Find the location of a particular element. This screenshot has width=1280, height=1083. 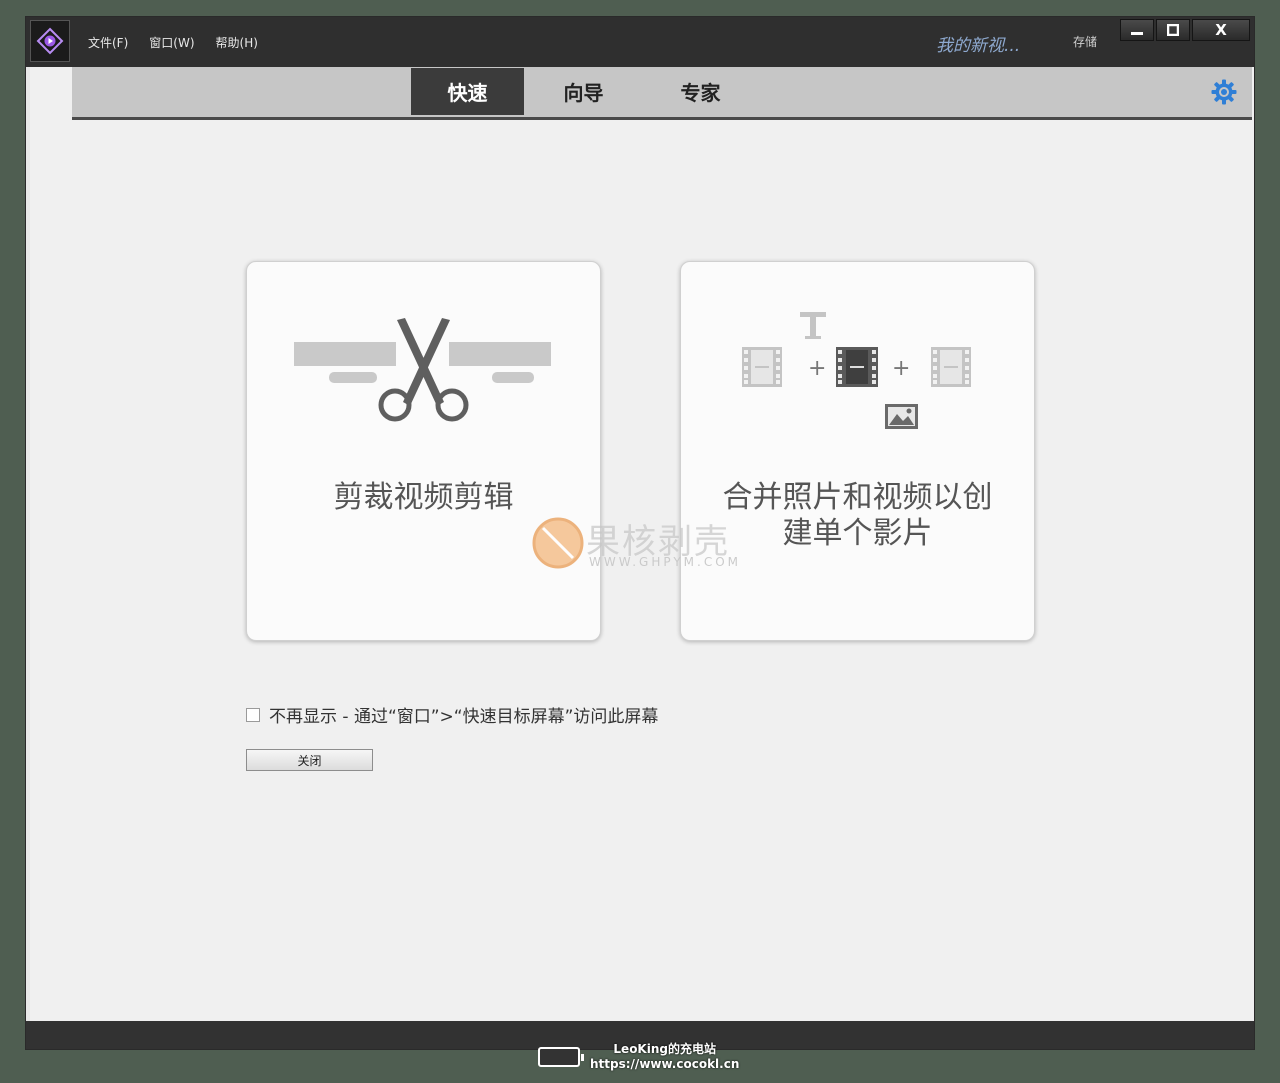

close-button: 关闭 is located at coordinates (309, 760).